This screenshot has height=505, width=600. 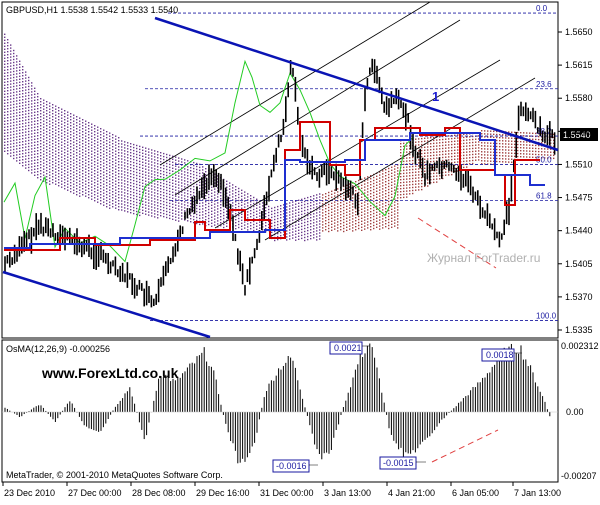 What do you see at coordinates (579, 297) in the screenshot?
I see `price-tick-label: 1.5370` at bounding box center [579, 297].